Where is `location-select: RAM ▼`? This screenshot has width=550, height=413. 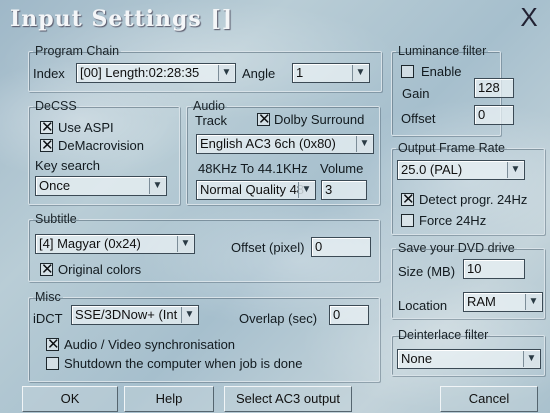 location-select: RAM ▼ is located at coordinates (503, 302).